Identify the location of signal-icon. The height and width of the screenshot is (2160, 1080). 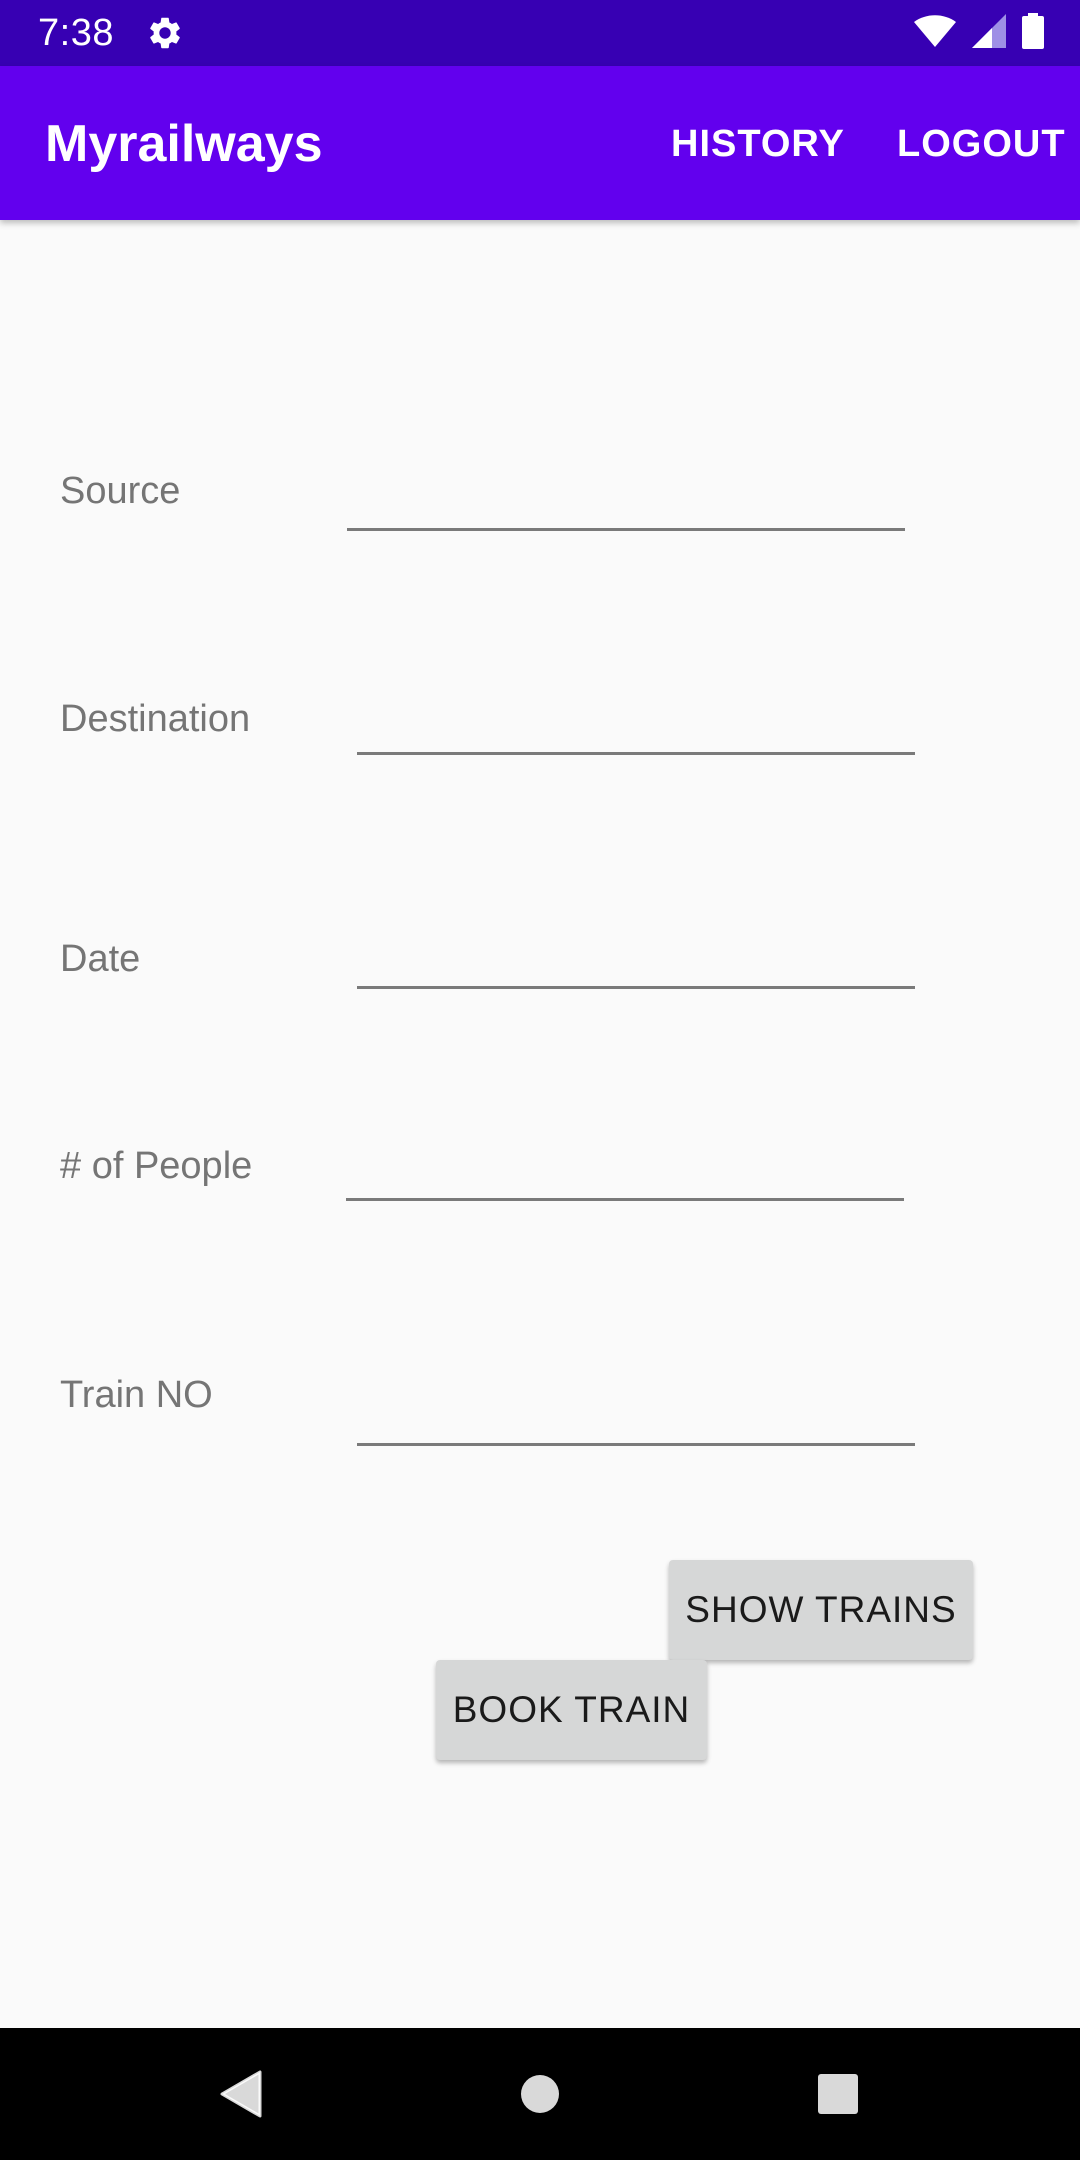
(989, 33).